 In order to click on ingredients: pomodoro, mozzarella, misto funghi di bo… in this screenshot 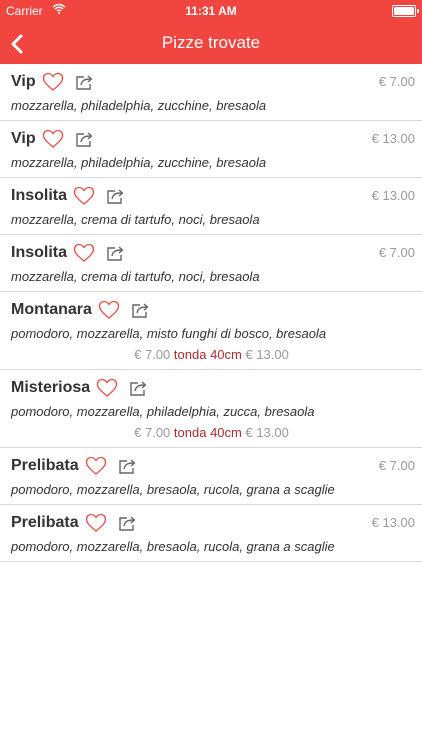, I will do `click(169, 333)`.